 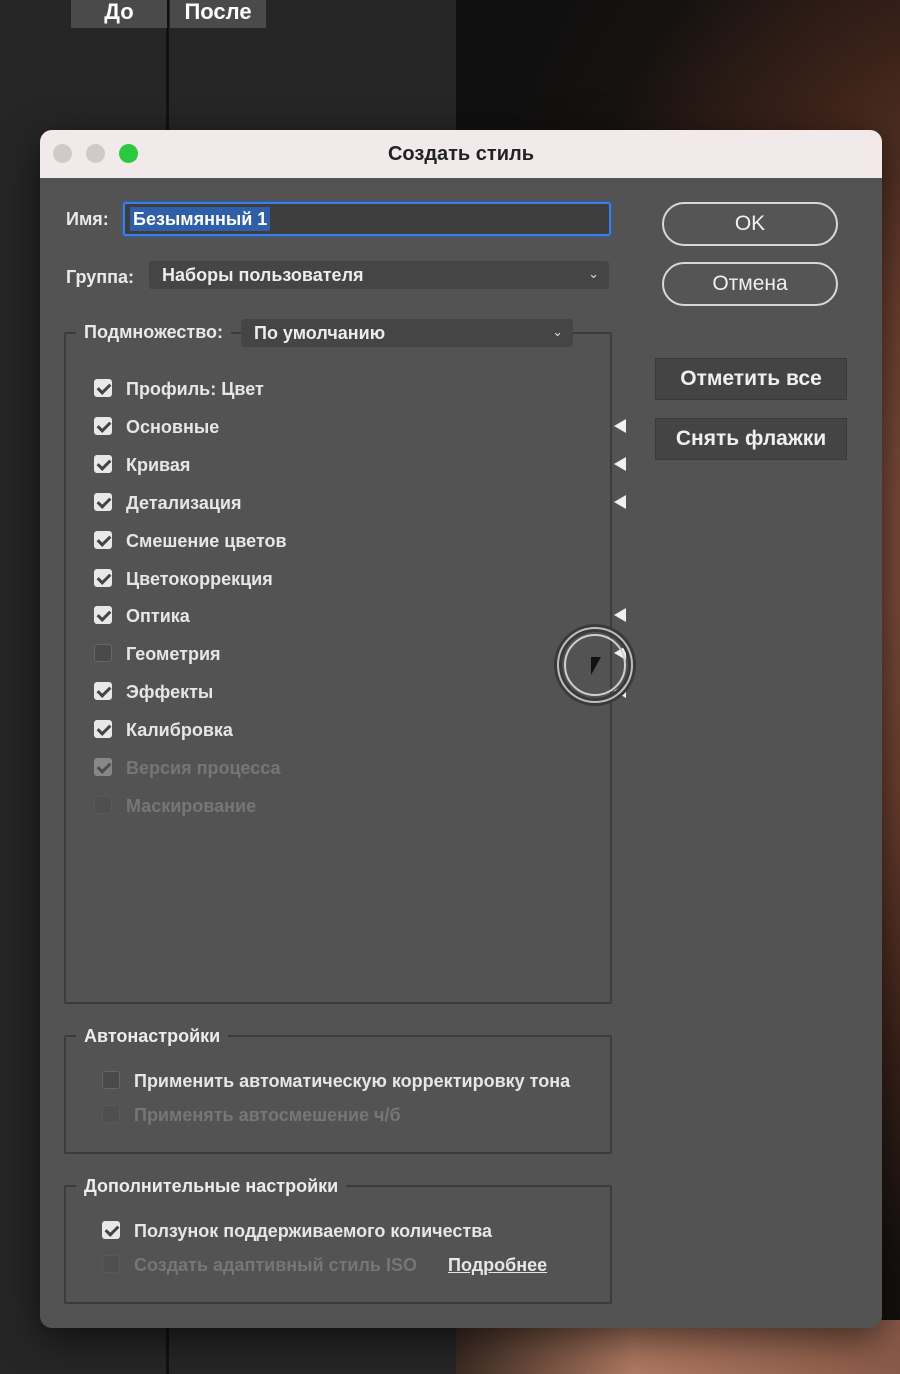 I want to click on setting-label: Смешение цветов, so click(x=206, y=540).